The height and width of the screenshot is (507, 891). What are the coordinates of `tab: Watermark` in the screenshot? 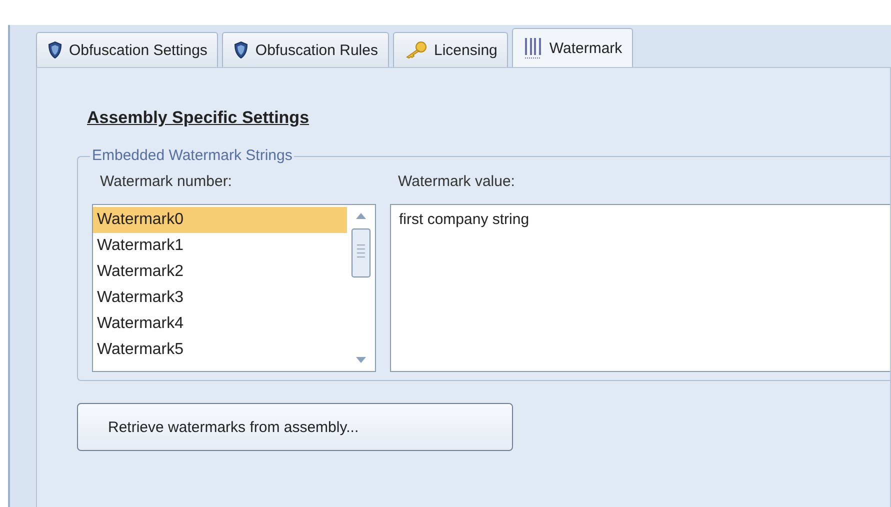 It's located at (573, 47).